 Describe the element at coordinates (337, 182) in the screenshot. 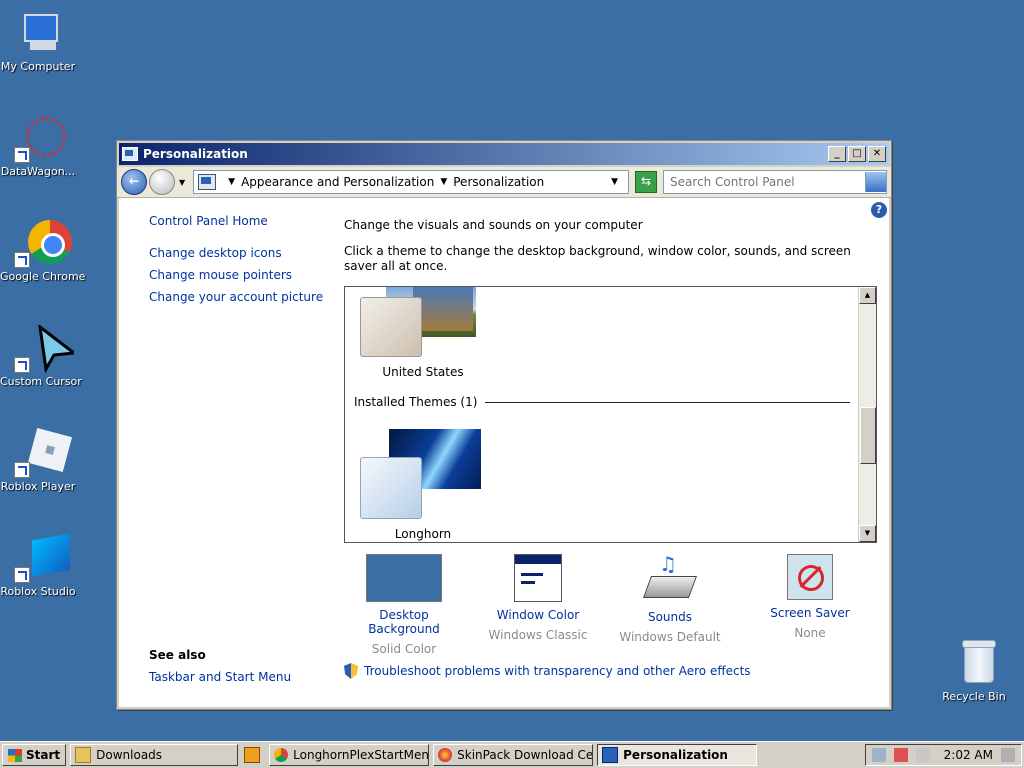

I see `breadcrumb-appearance: Appearance and Personalization` at that location.